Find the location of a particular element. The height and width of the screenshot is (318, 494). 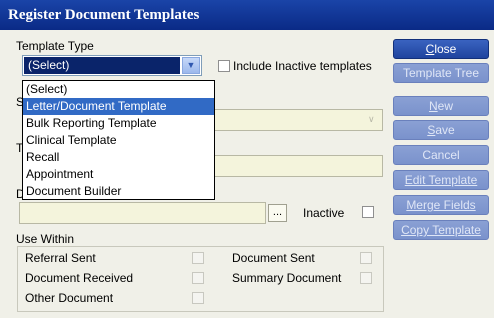

template-type-select: (Select) ▼ is located at coordinates (112, 65).